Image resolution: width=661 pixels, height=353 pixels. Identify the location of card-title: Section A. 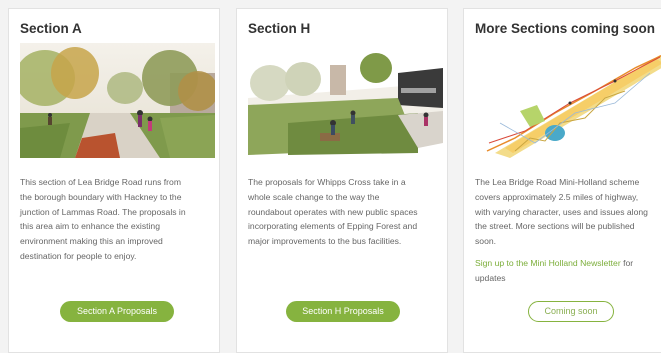
(51, 28).